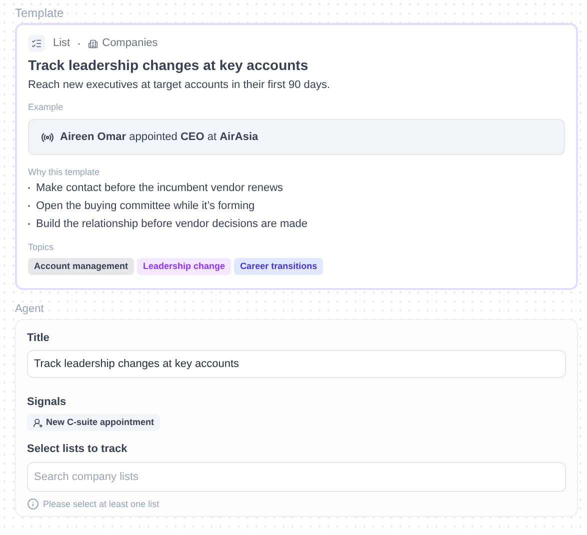 The image size is (587, 535). I want to click on field-label: Title, so click(38, 338).